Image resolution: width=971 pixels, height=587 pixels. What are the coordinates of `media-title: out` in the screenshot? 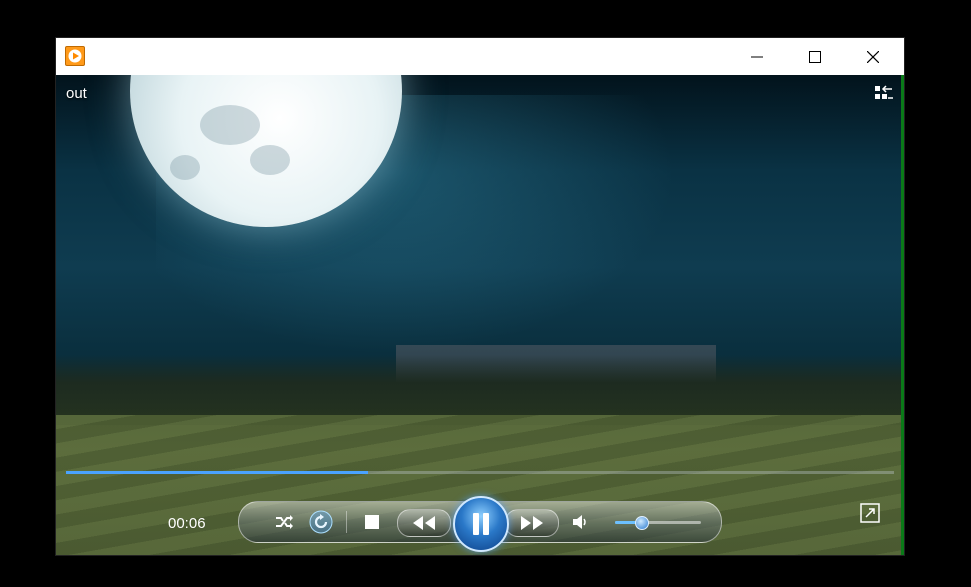 It's located at (76, 93).